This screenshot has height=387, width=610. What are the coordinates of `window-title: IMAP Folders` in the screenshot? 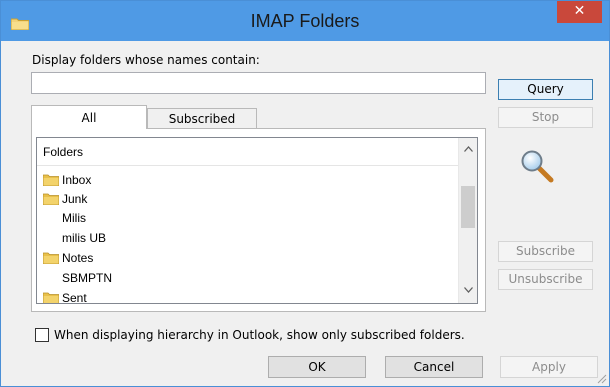 It's located at (305, 21).